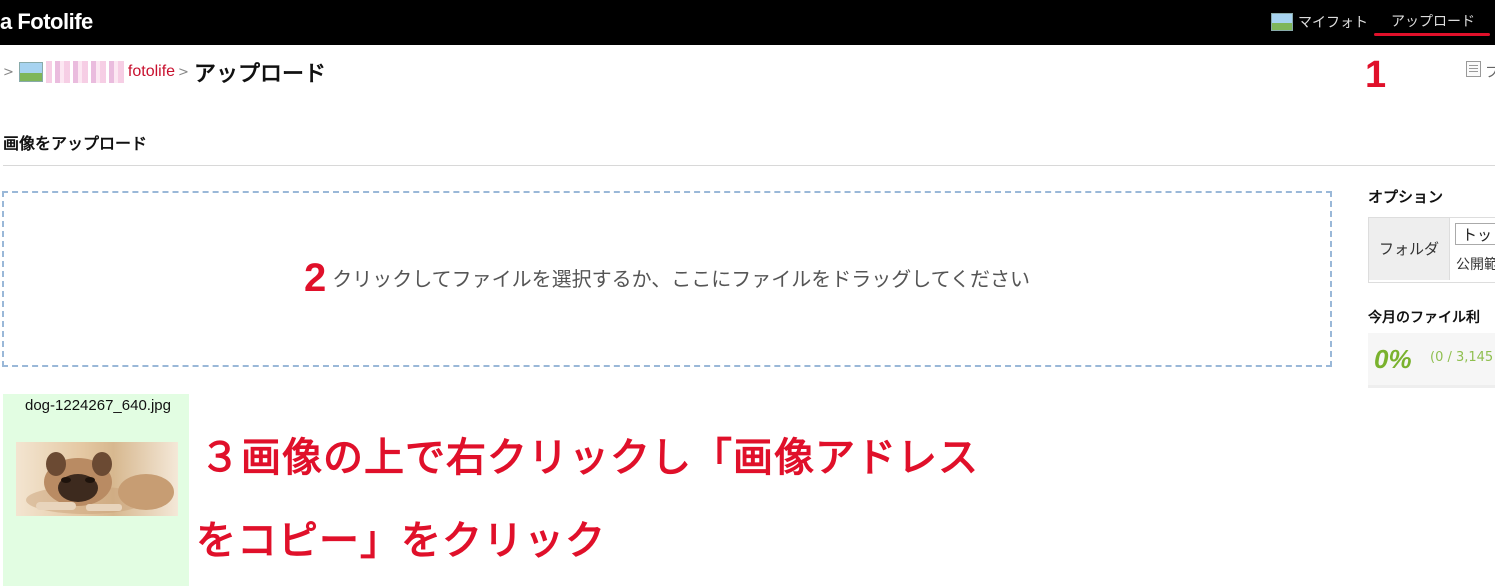  What do you see at coordinates (46, 22) in the screenshot?
I see `fotolife-logo: a Fotolife` at bounding box center [46, 22].